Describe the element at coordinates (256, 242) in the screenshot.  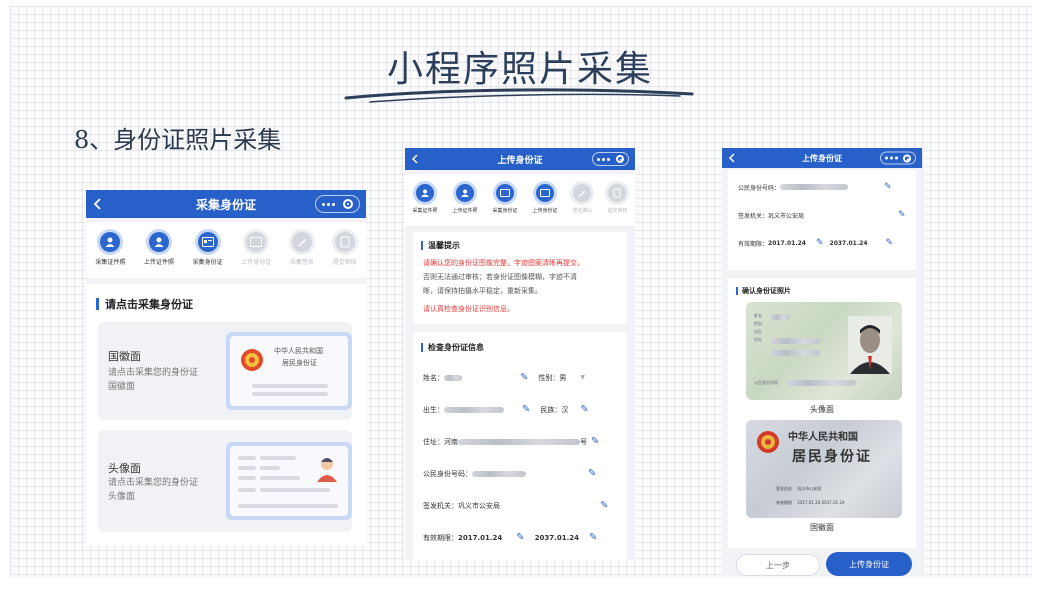
I see `id-upload-icon` at that location.